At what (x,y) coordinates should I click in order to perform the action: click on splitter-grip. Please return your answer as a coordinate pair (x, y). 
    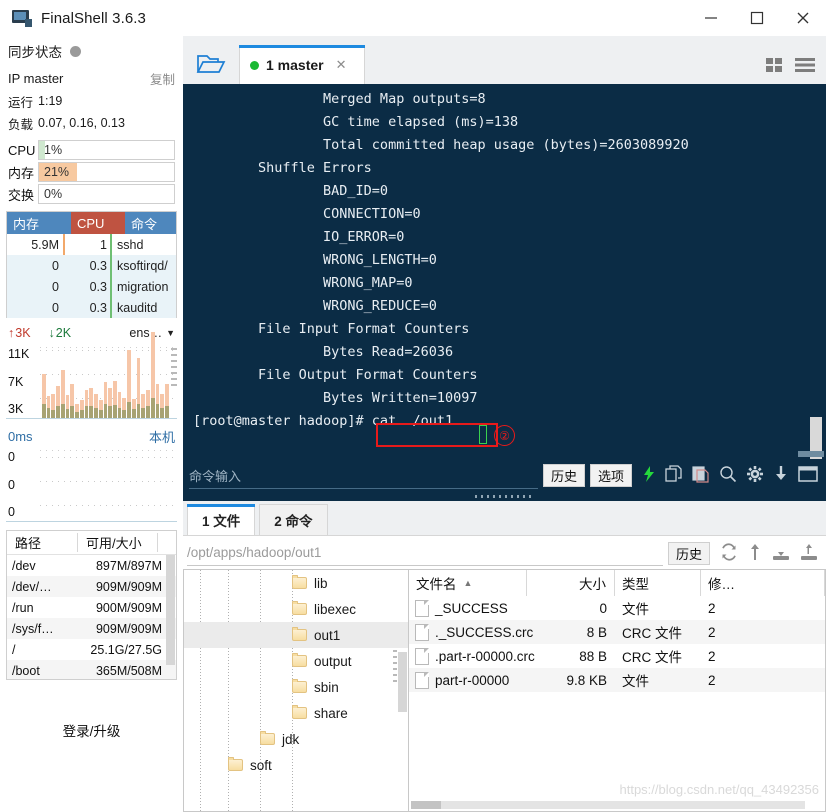
    Looking at the image, I should click on (504, 496).